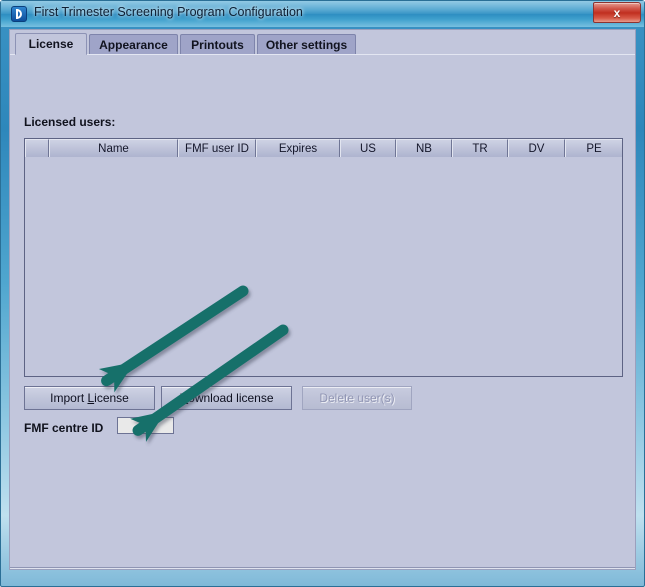 Image resolution: width=645 pixels, height=587 pixels. I want to click on tab-license-label: License, so click(51, 44).